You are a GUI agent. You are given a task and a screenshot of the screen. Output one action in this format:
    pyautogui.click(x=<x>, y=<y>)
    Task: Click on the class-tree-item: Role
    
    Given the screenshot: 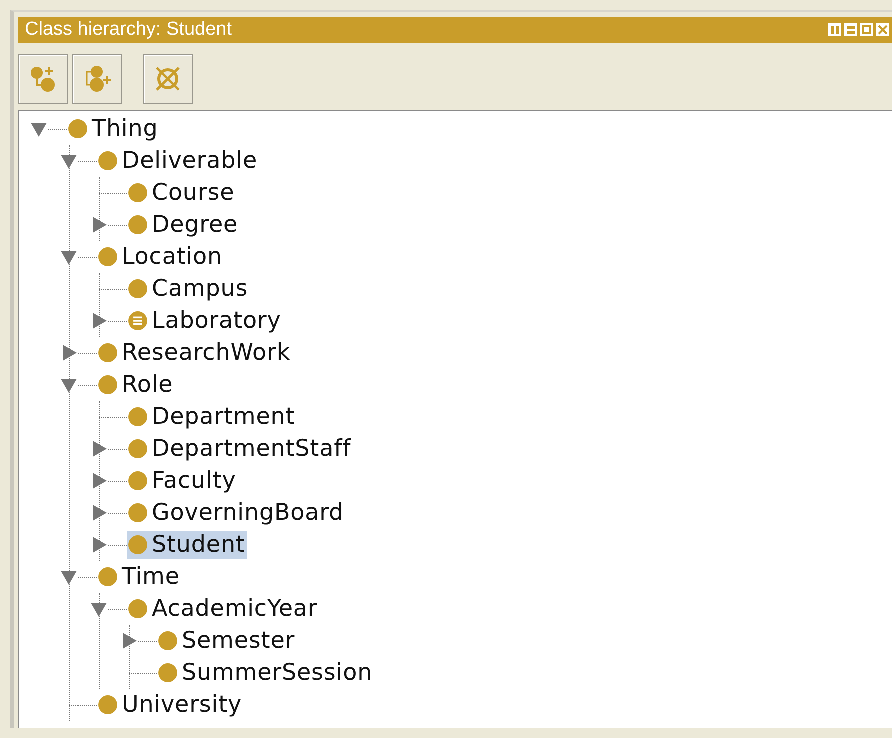 What is the action you would take?
    pyautogui.click(x=136, y=385)
    